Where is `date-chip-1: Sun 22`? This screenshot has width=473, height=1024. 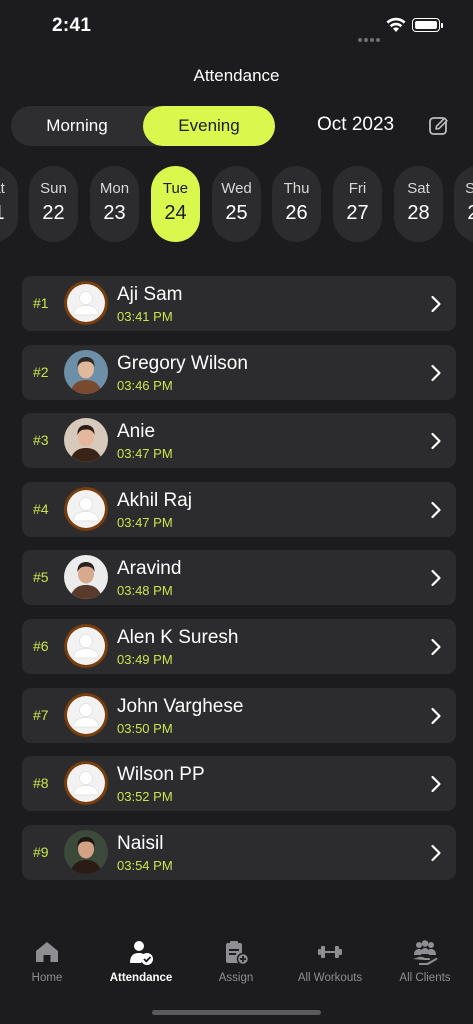 date-chip-1: Sun 22 is located at coordinates (53, 204).